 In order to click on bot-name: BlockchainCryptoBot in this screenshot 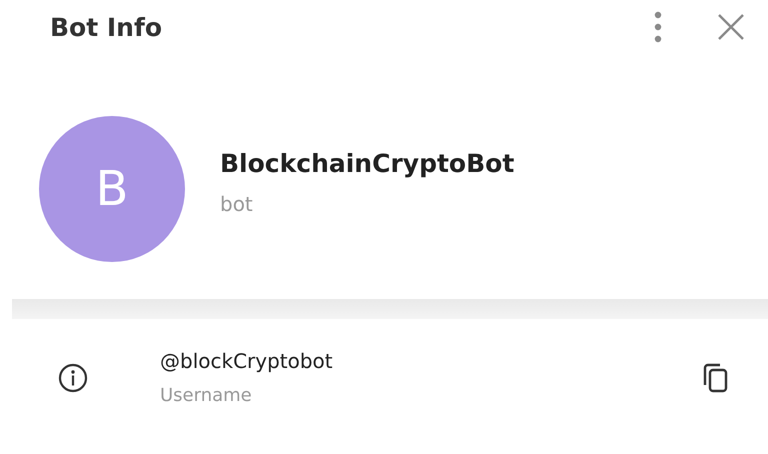, I will do `click(367, 163)`.